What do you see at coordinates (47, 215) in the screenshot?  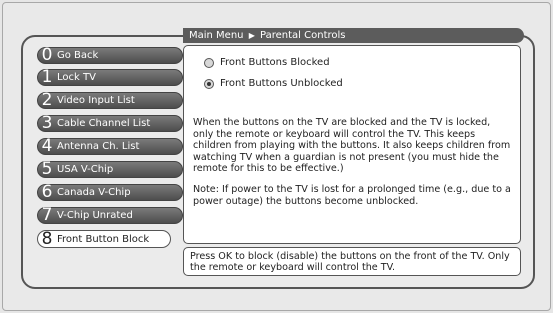 I see `menu-item-number: 7` at bounding box center [47, 215].